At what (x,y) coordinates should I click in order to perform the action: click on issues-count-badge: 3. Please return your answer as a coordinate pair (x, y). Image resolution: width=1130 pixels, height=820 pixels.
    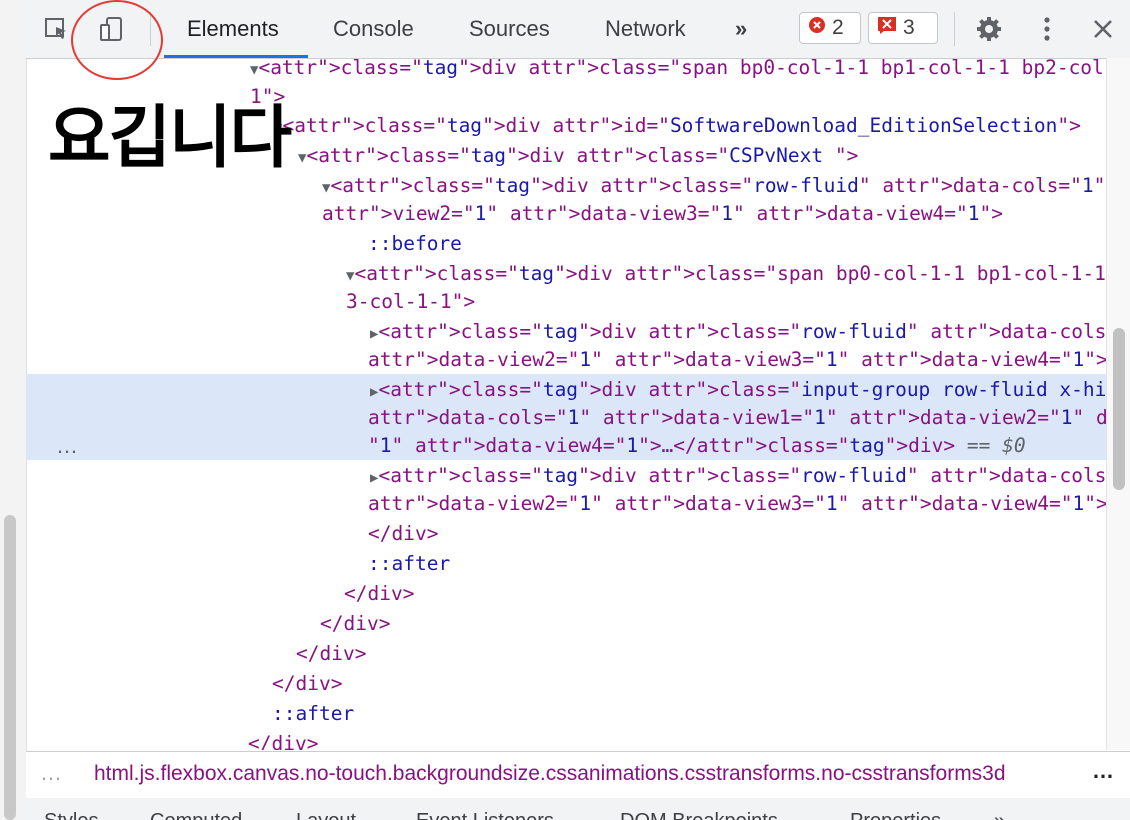
    Looking at the image, I should click on (903, 28).